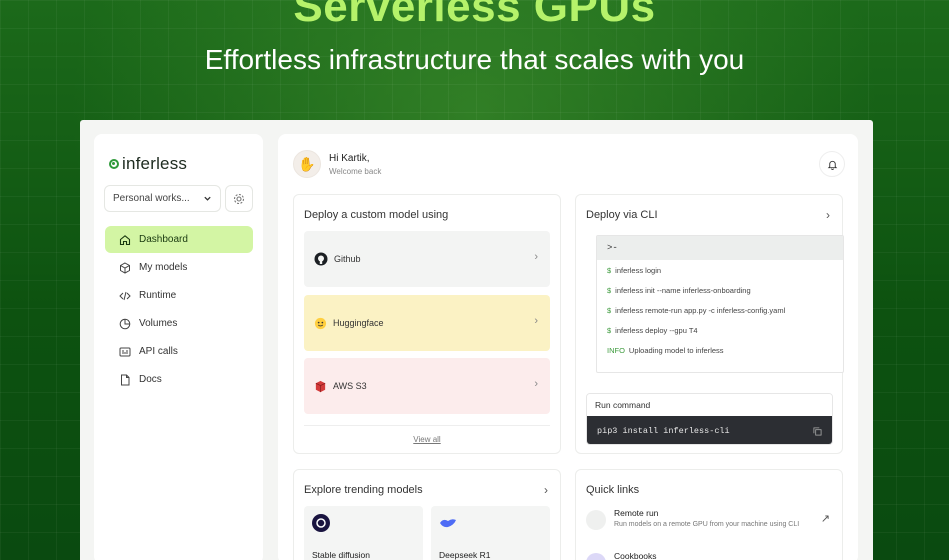 The height and width of the screenshot is (560, 949). I want to click on logo-text: inferless, so click(155, 163).